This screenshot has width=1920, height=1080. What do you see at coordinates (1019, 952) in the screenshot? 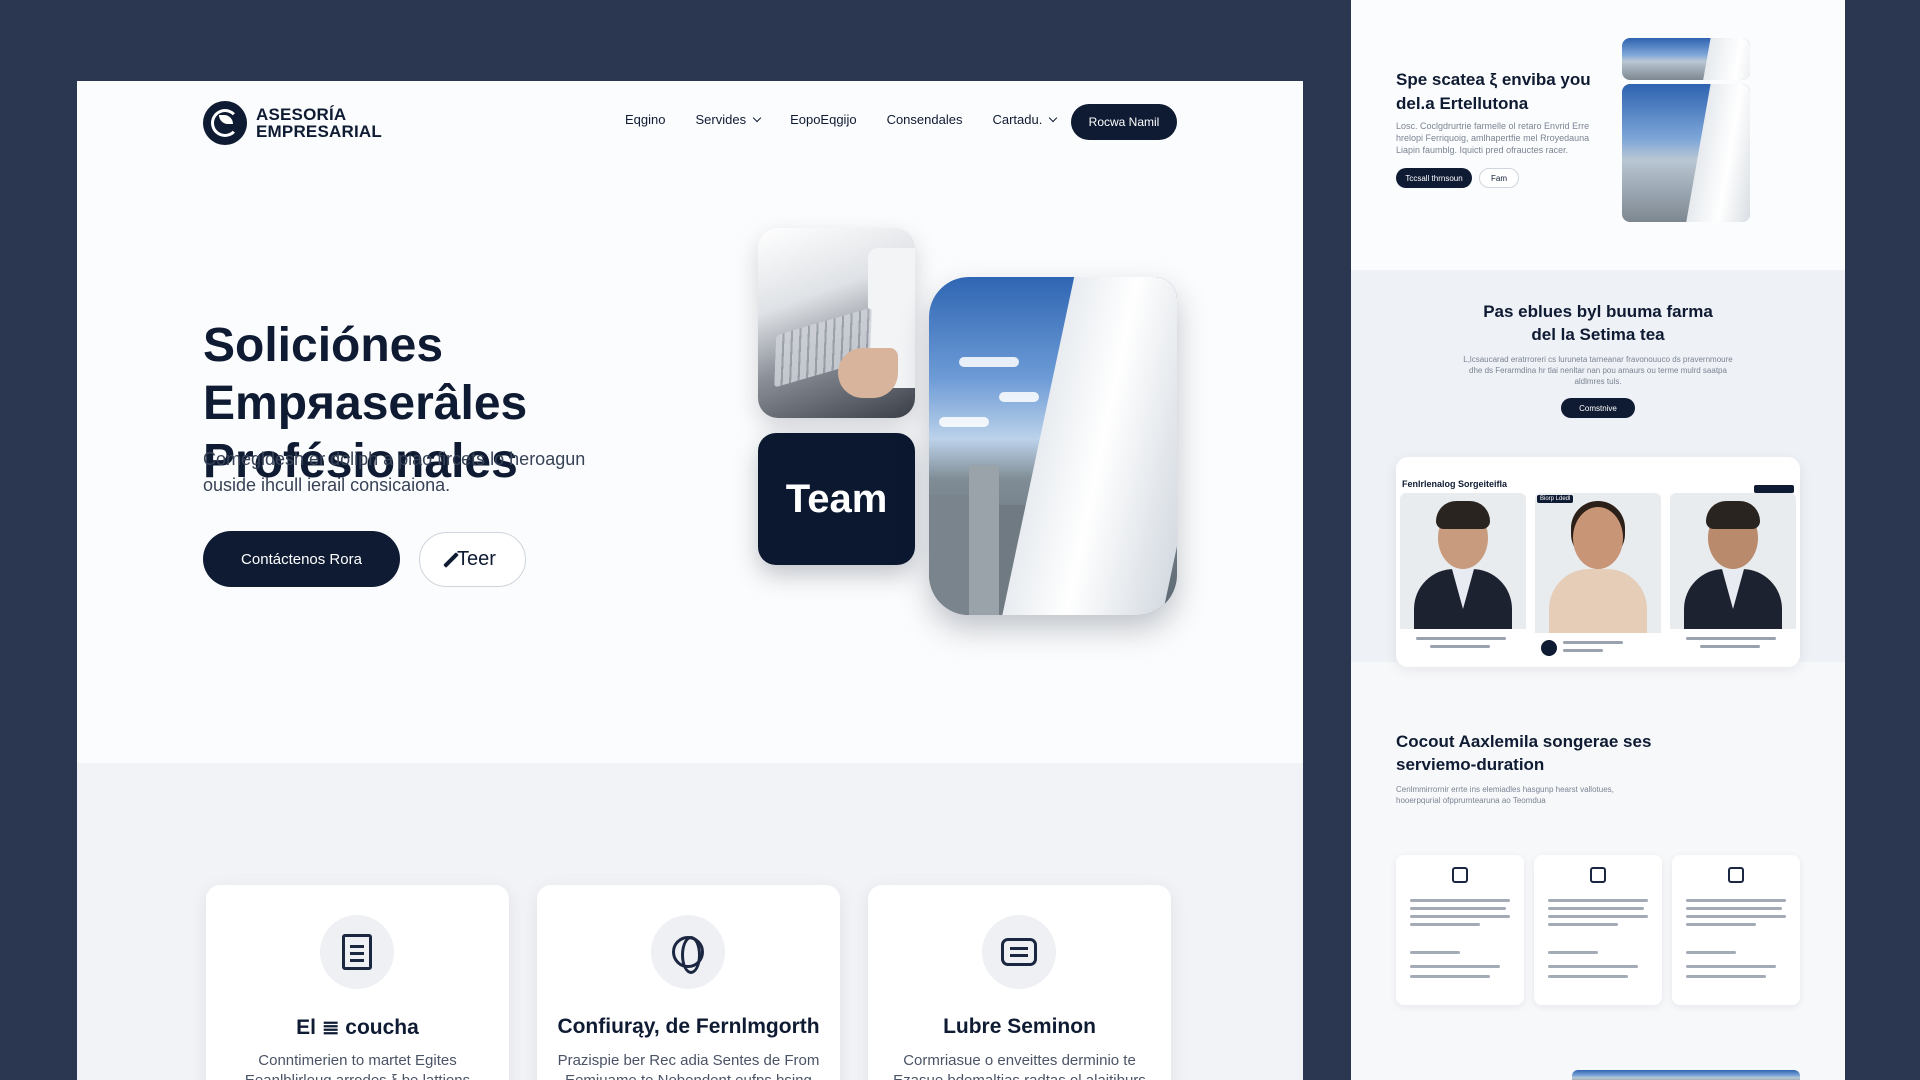
I see `chat-icon` at bounding box center [1019, 952].